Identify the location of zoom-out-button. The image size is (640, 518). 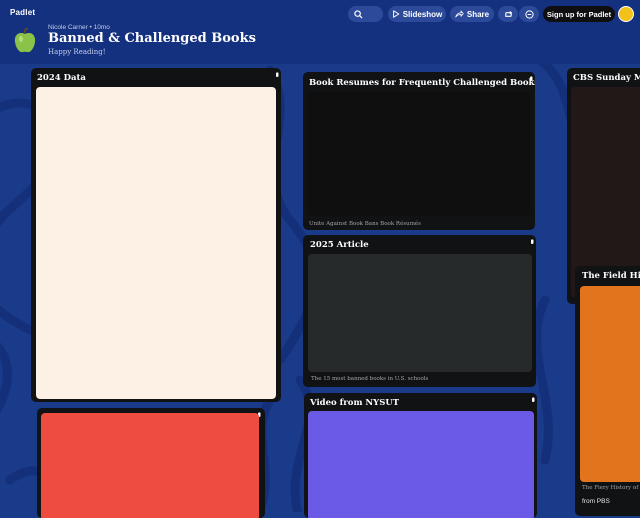
(529, 14).